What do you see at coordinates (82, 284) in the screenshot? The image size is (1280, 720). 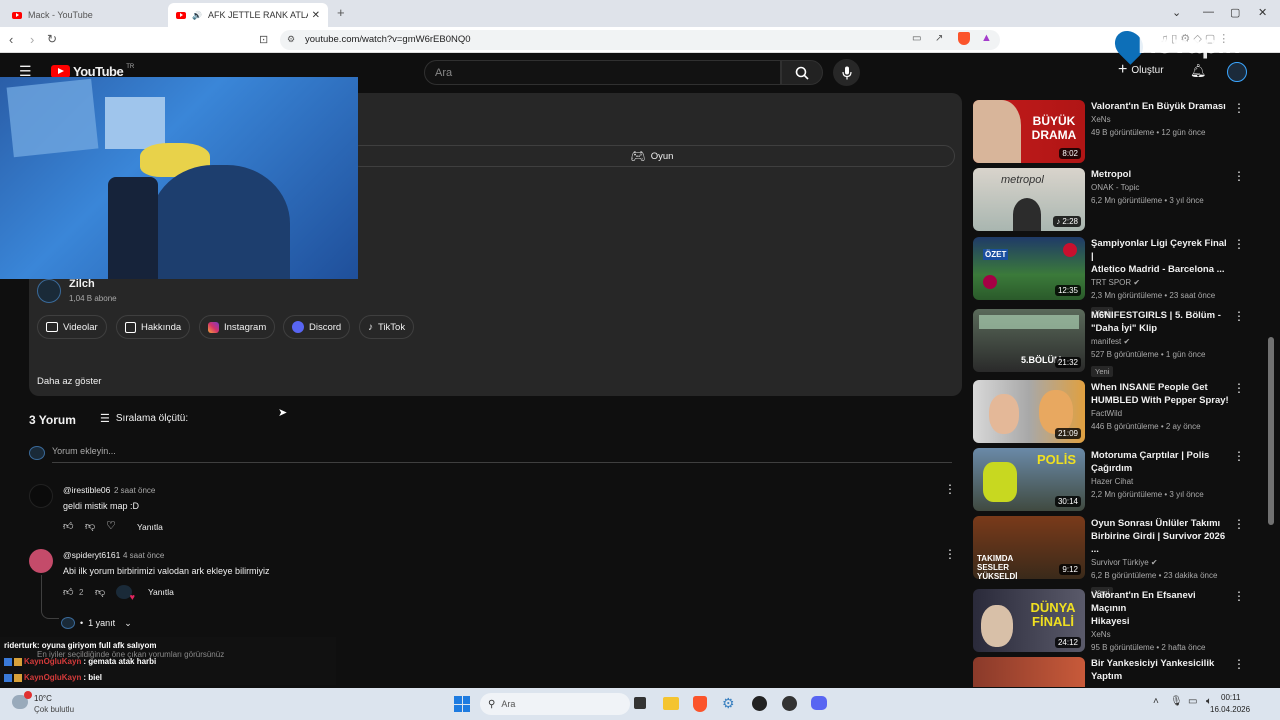 I see `channel-name: Zilch` at bounding box center [82, 284].